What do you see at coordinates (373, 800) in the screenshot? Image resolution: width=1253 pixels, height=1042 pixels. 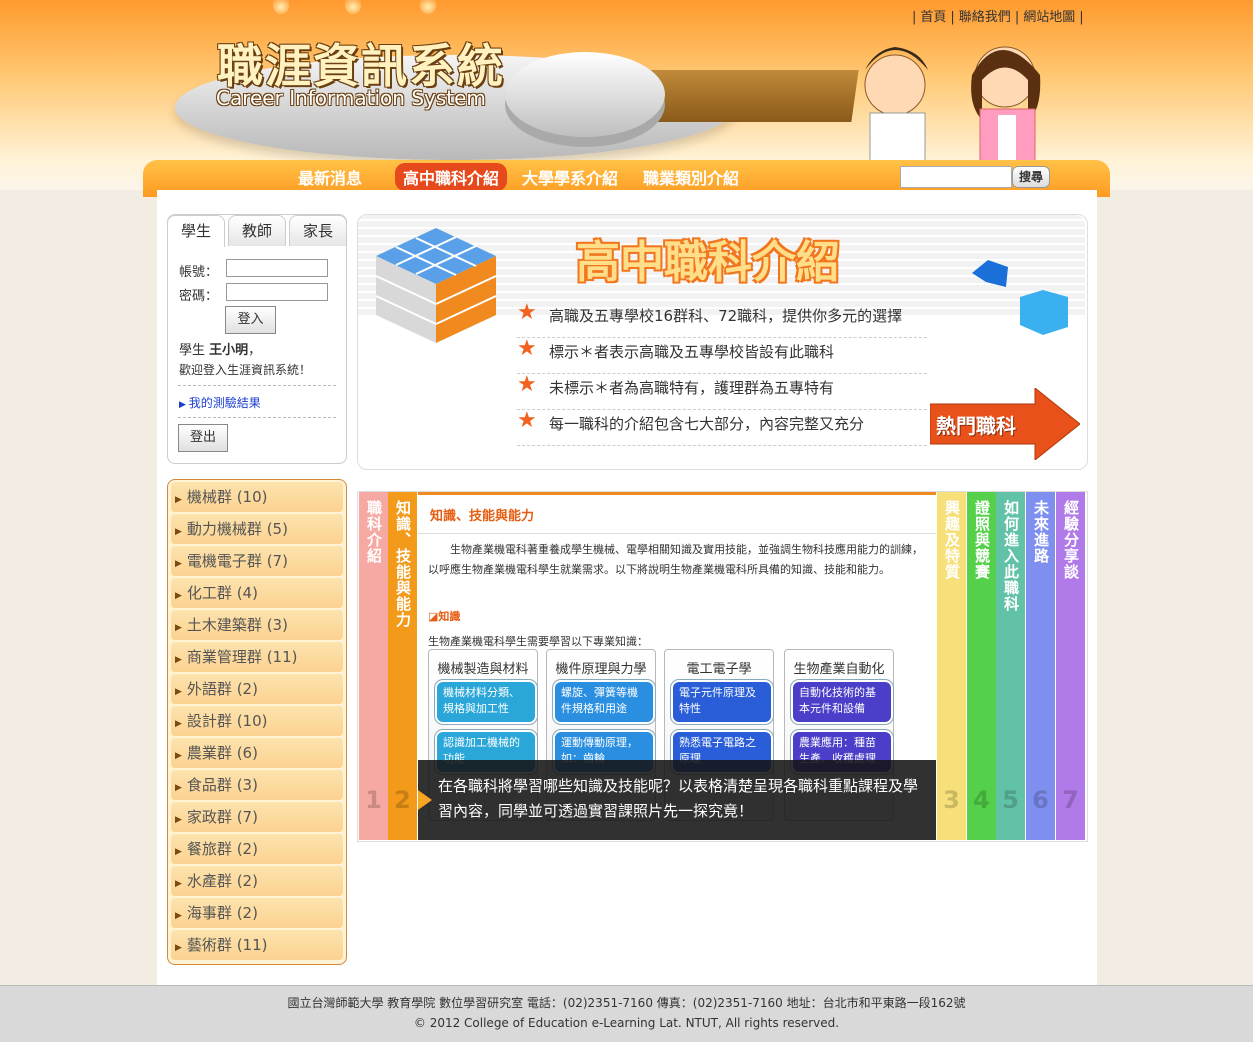 I see `panel-tab-number: 1` at bounding box center [373, 800].